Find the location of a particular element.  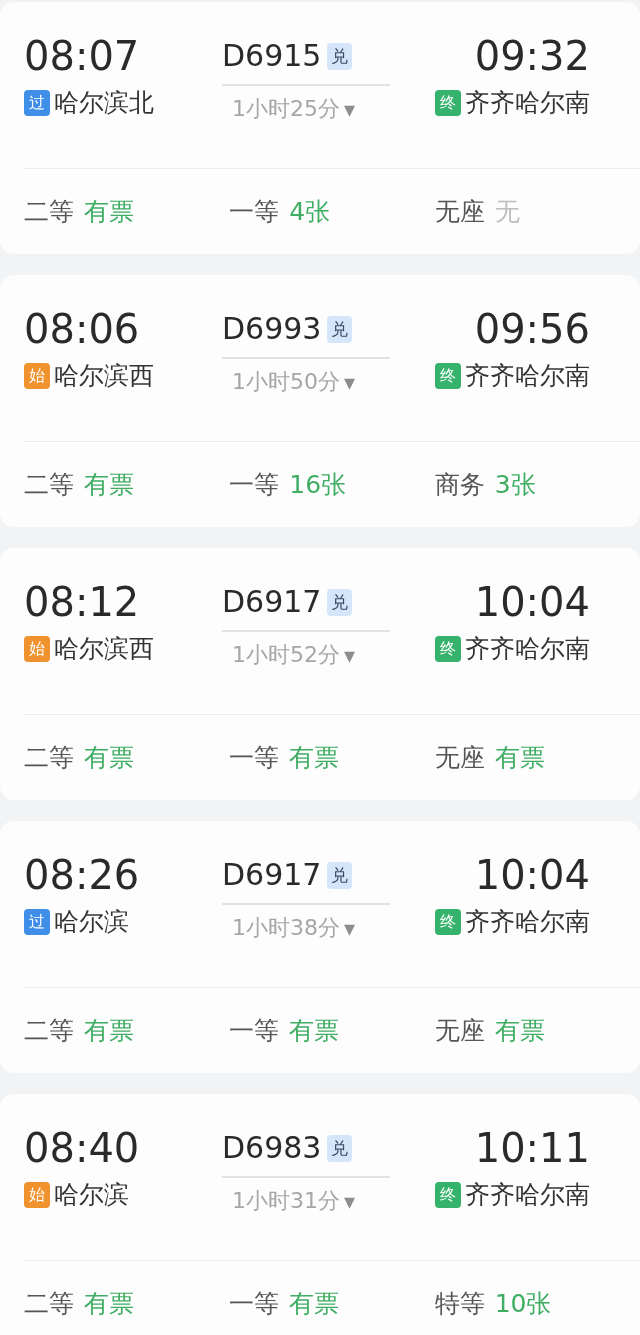

departure-time: 08:07 is located at coordinates (82, 56).